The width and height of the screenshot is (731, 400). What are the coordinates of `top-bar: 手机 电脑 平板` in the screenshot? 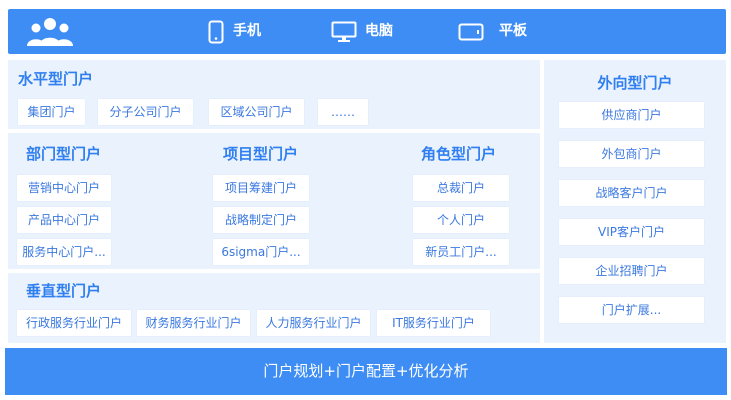 It's located at (367, 31).